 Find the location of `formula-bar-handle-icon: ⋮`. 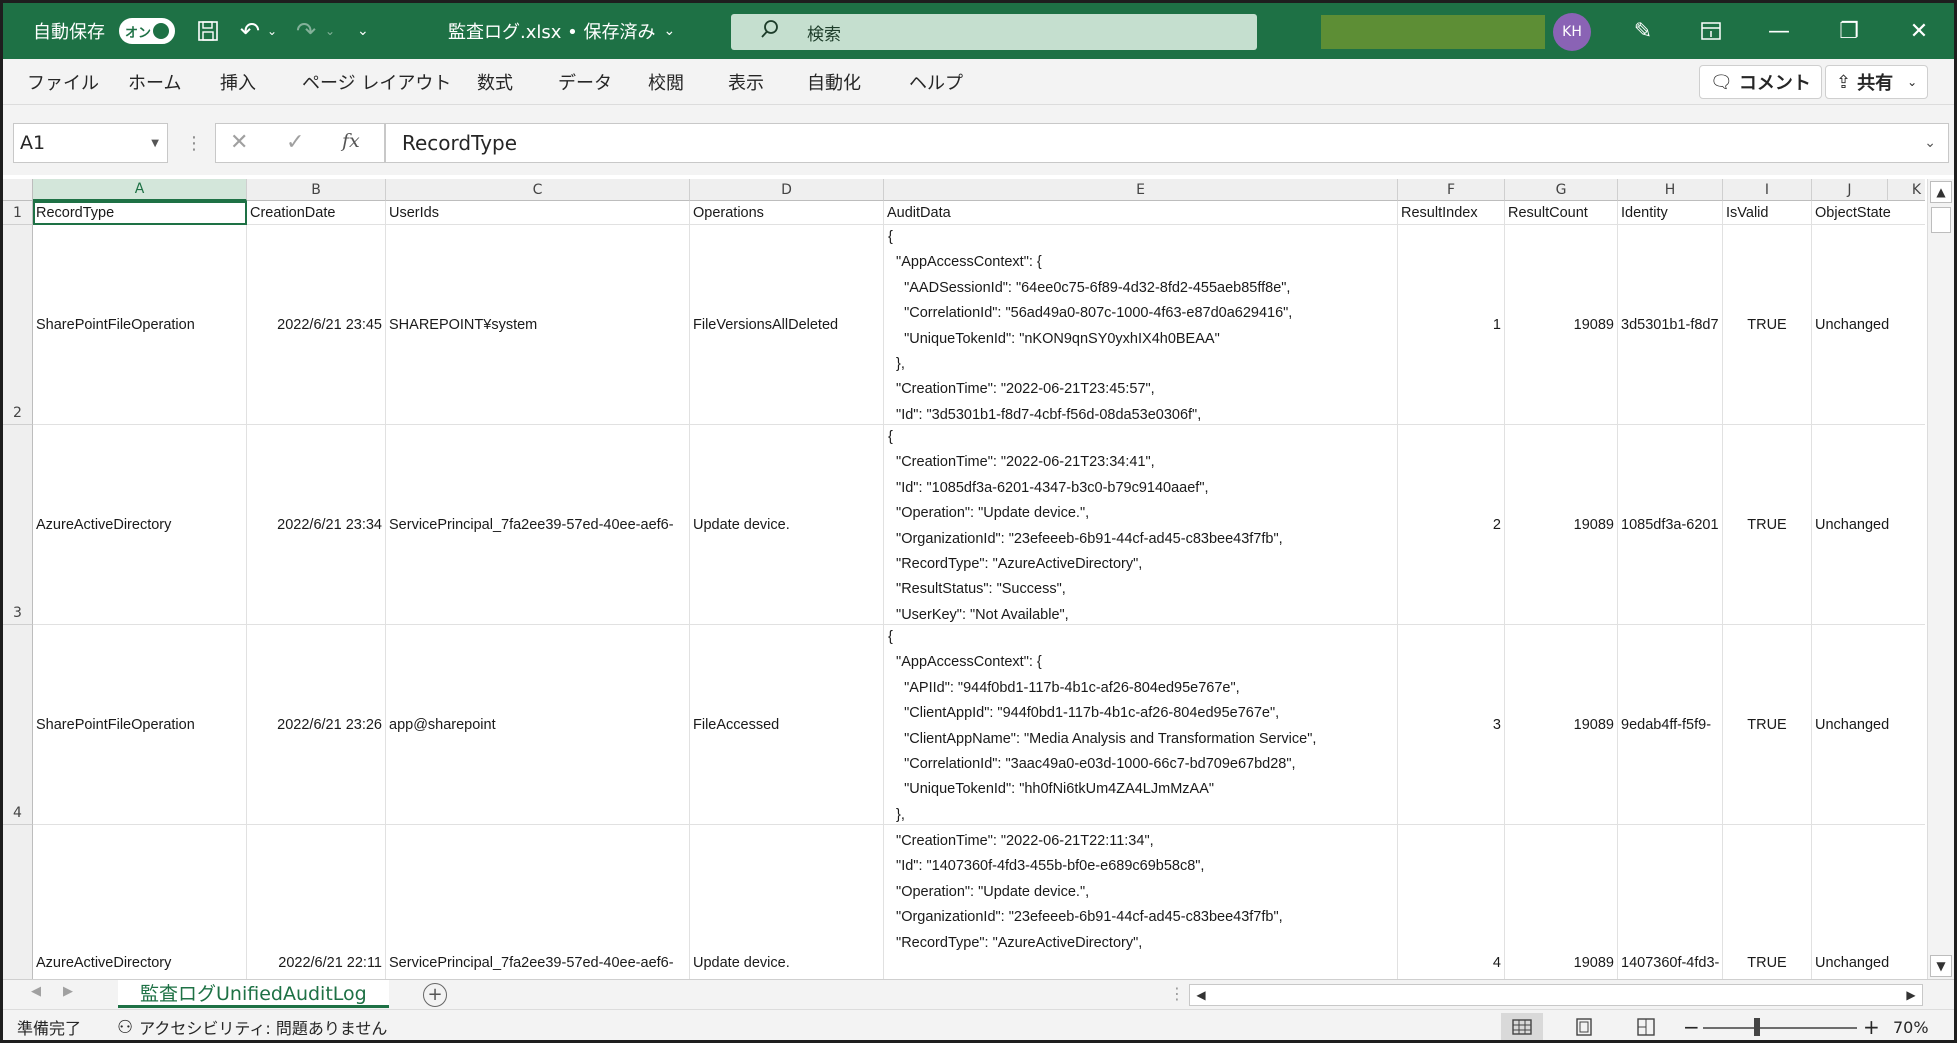

formula-bar-handle-icon: ⋮ is located at coordinates (194, 143).